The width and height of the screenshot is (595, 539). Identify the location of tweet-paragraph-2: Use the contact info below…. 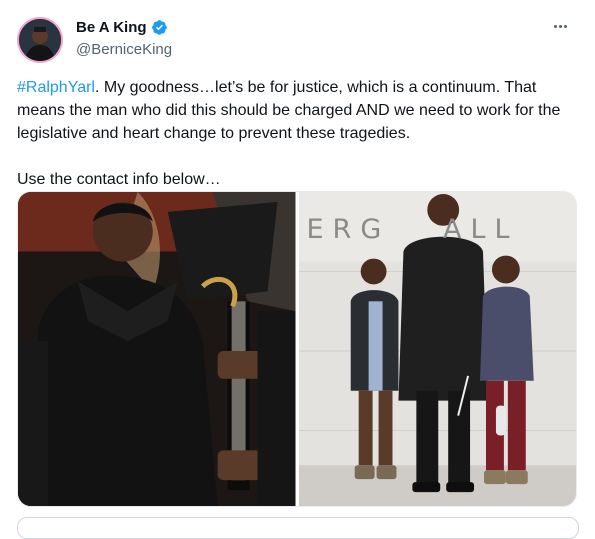
(119, 179).